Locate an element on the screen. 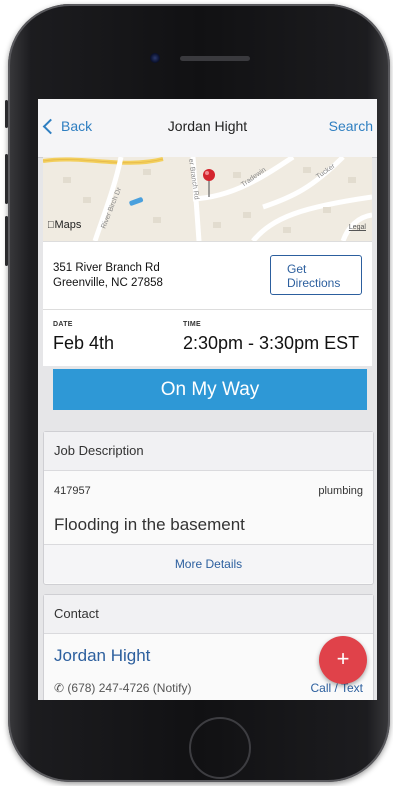 The width and height of the screenshot is (393, 786). apple-maps-logo: Maps is located at coordinates (64, 225).